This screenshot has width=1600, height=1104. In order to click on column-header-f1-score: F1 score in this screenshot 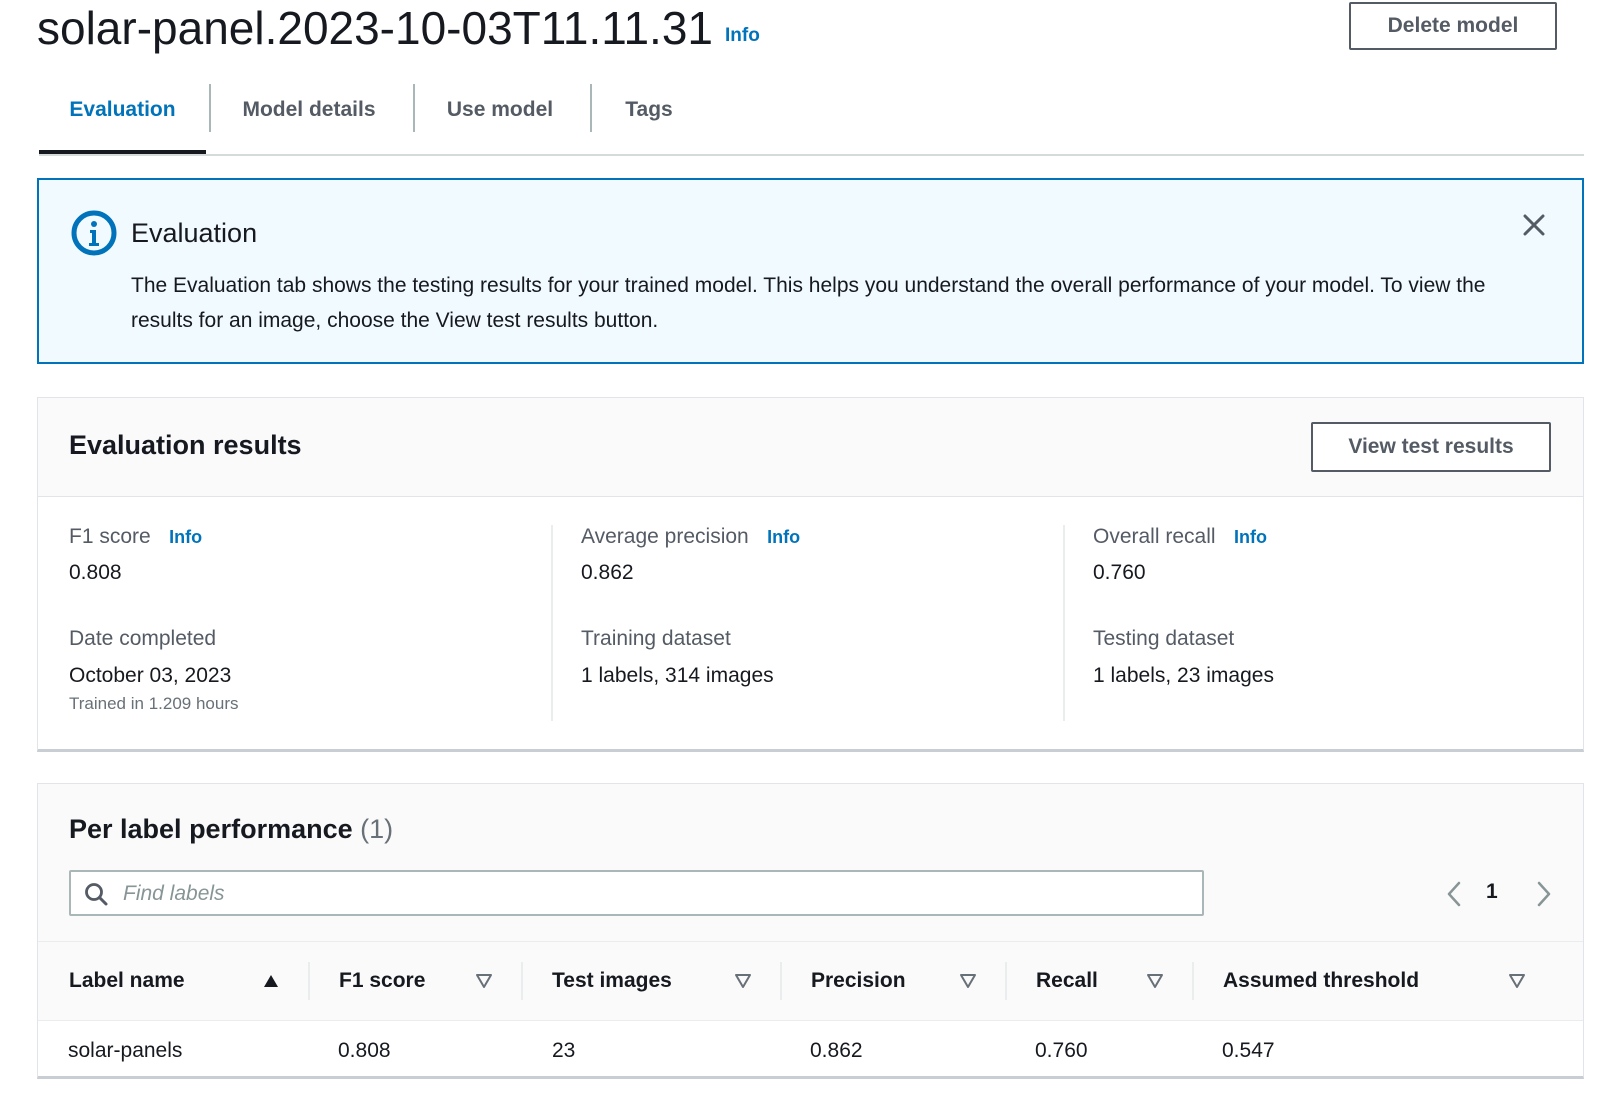, I will do `click(382, 981)`.